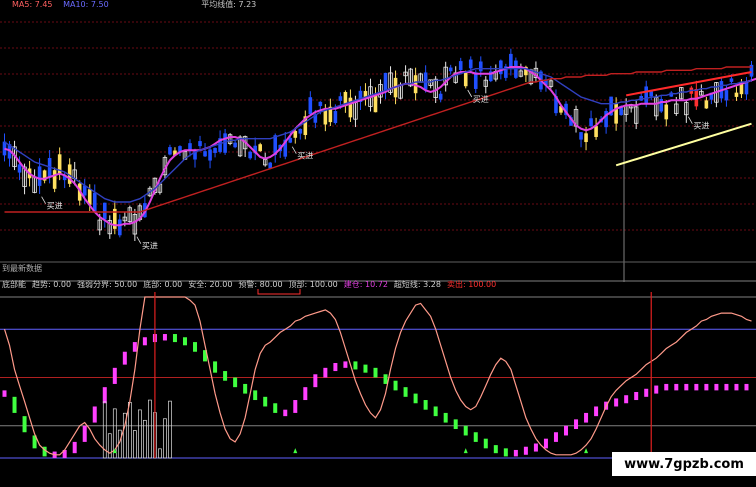 The height and width of the screenshot is (487, 756). I want to click on average-label: 平均线值: 7.23, so click(229, 4).